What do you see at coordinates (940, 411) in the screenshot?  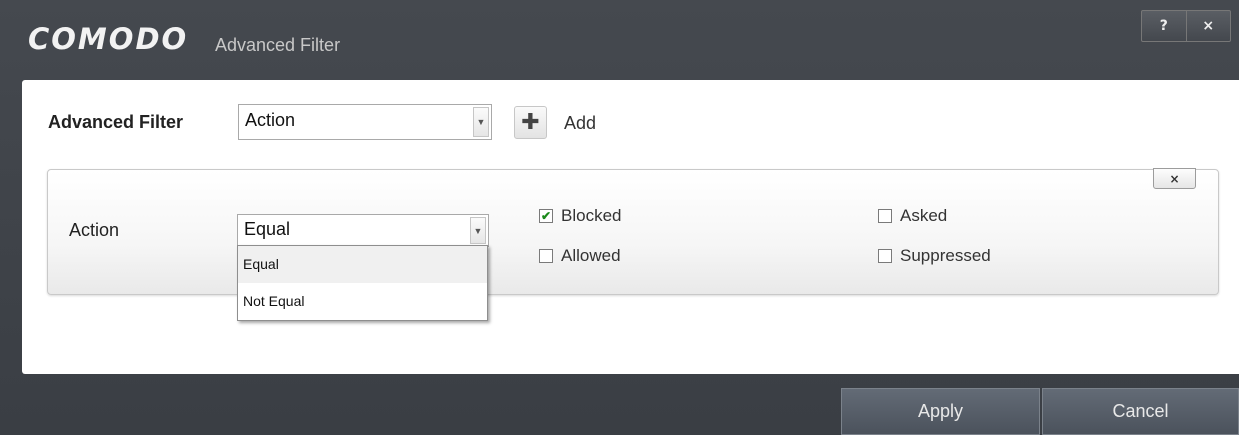 I see `apply-button: Apply` at bounding box center [940, 411].